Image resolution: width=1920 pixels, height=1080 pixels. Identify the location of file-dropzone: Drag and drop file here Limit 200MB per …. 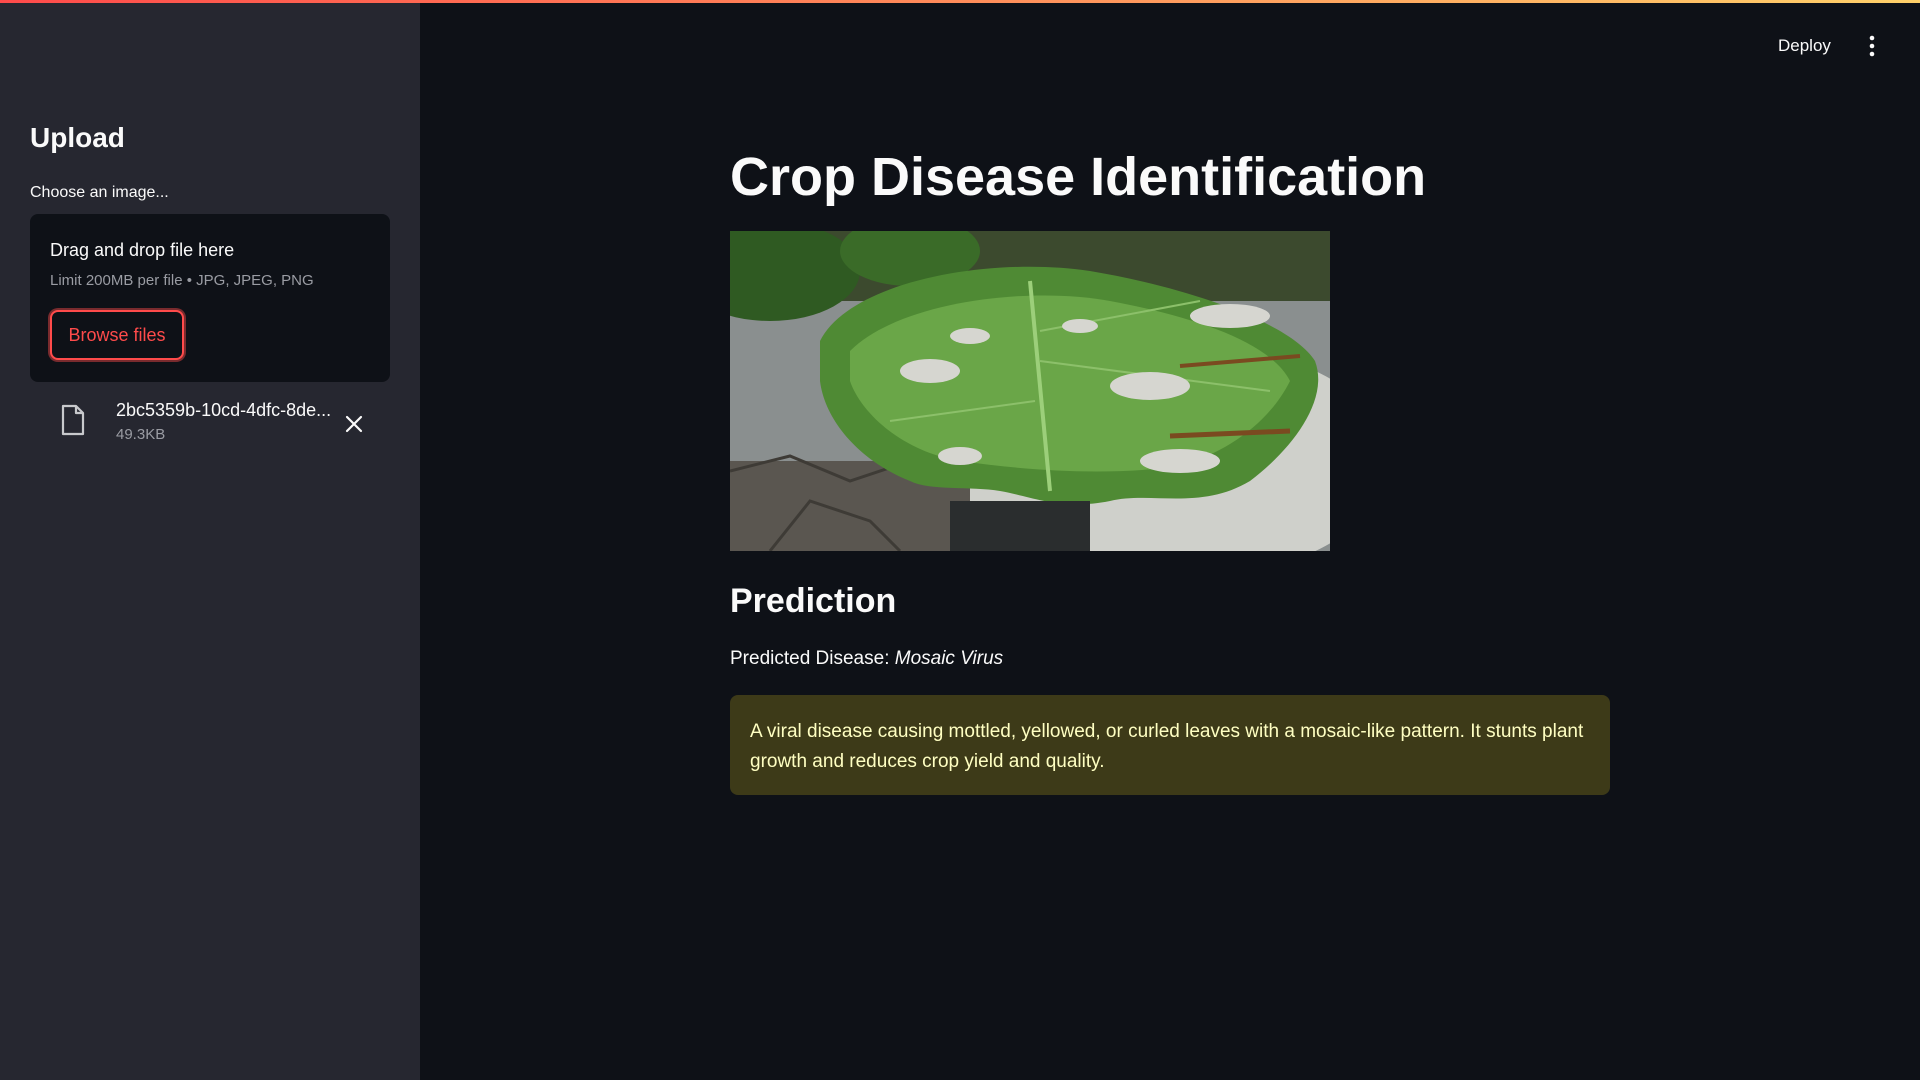
(210, 298).